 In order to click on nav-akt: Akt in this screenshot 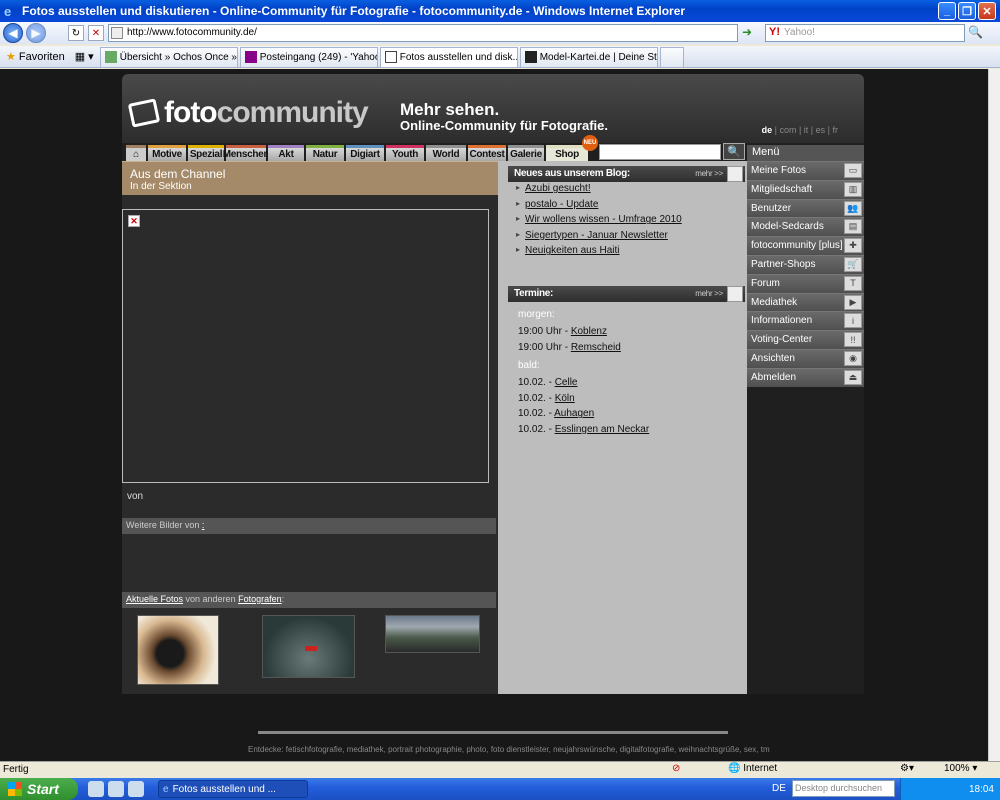, I will do `click(286, 153)`.